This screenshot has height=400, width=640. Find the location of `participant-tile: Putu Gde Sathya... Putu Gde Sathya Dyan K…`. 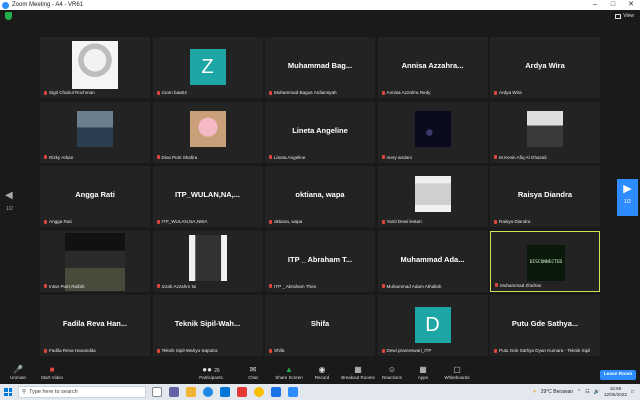

participant-tile: Putu Gde Sathya... Putu Gde Sathya Dyan K… is located at coordinates (545, 325).